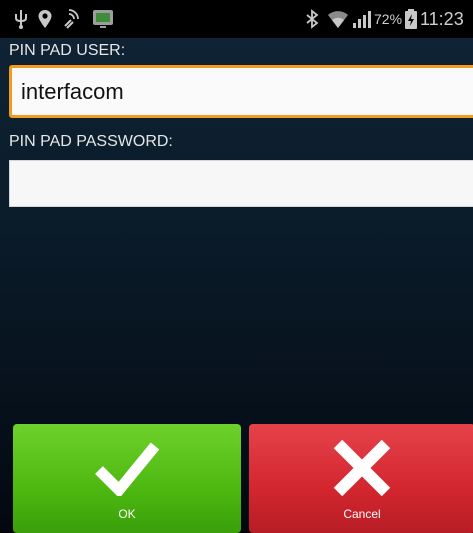 This screenshot has height=533, width=473. Describe the element at coordinates (362, 470) in the screenshot. I see `close-icon` at that location.